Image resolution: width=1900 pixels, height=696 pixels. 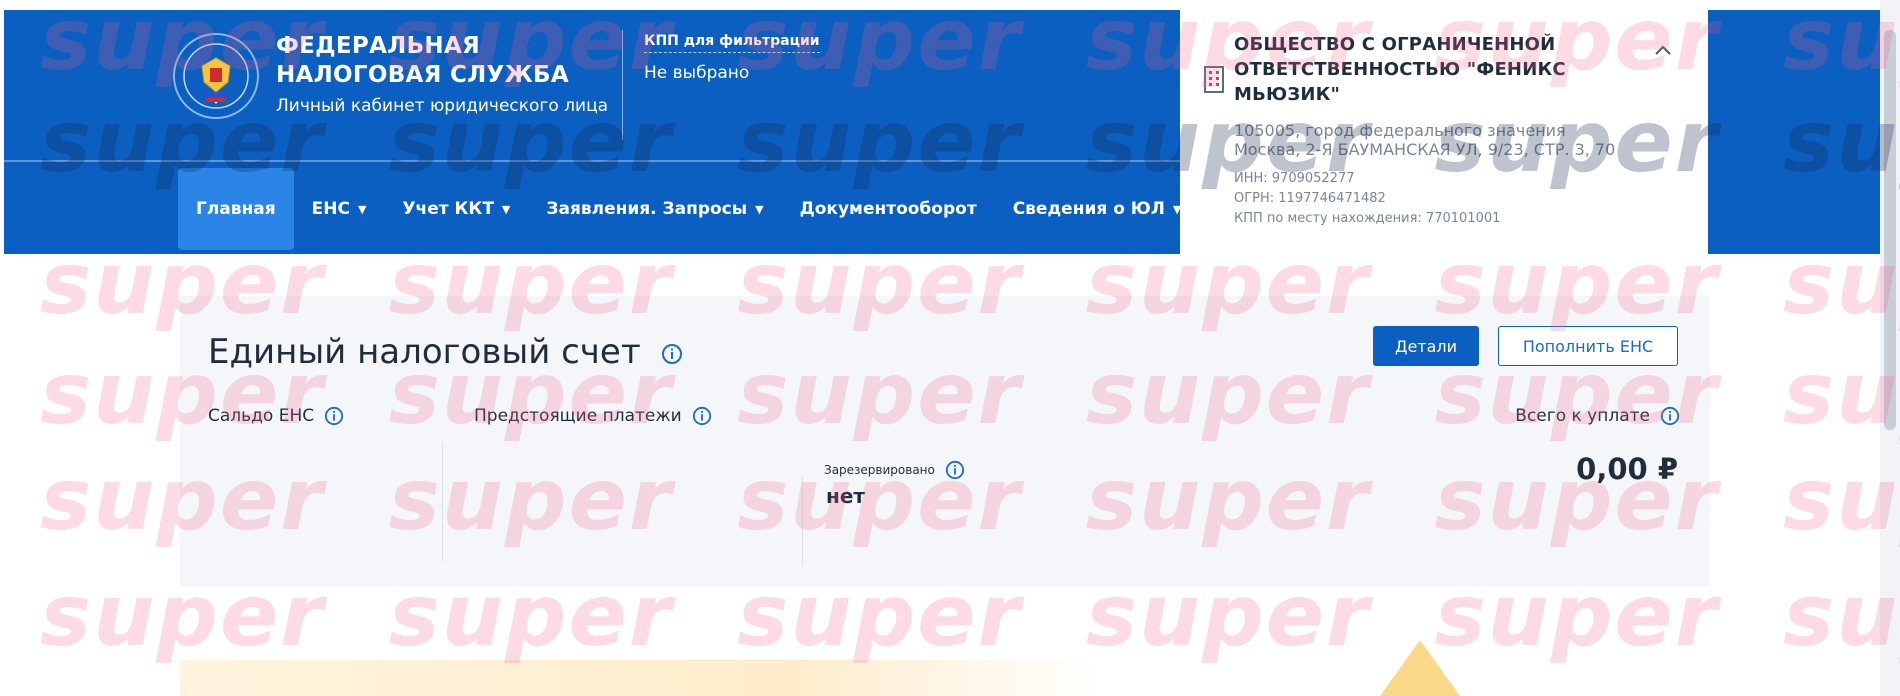 What do you see at coordinates (1420, 668) in the screenshot?
I see `warning-triangle-icon` at bounding box center [1420, 668].